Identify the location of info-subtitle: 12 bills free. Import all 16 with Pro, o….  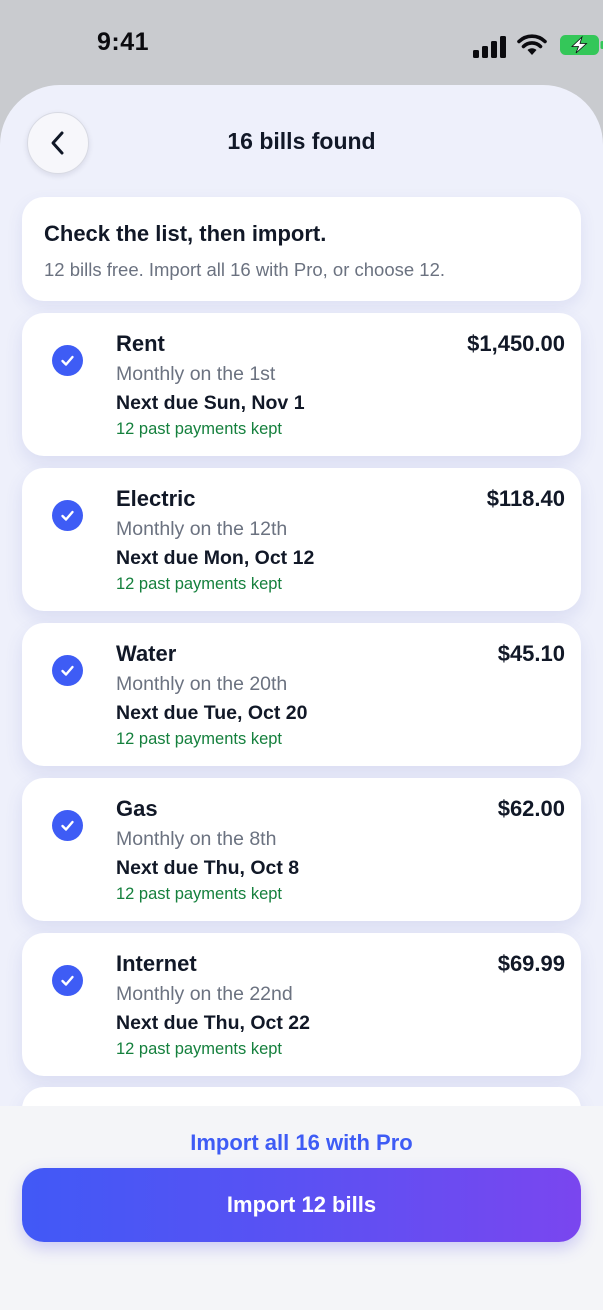
(245, 269).